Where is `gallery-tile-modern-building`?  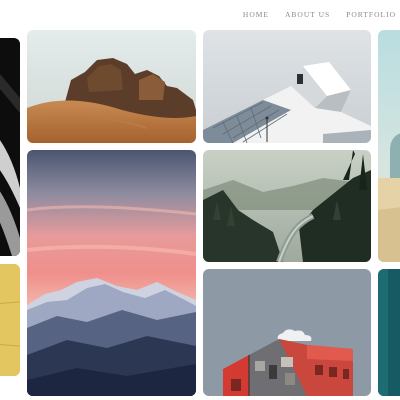
gallery-tile-modern-building is located at coordinates (287, 86).